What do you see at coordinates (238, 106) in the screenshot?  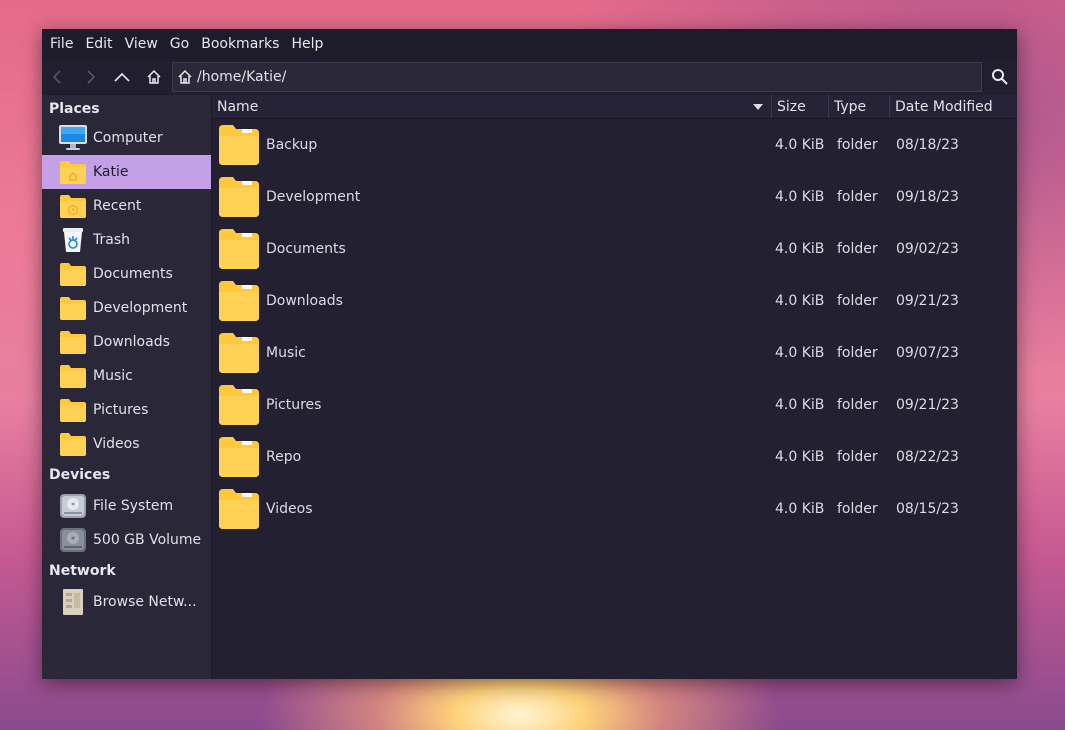 I see `column-name-label: Name` at bounding box center [238, 106].